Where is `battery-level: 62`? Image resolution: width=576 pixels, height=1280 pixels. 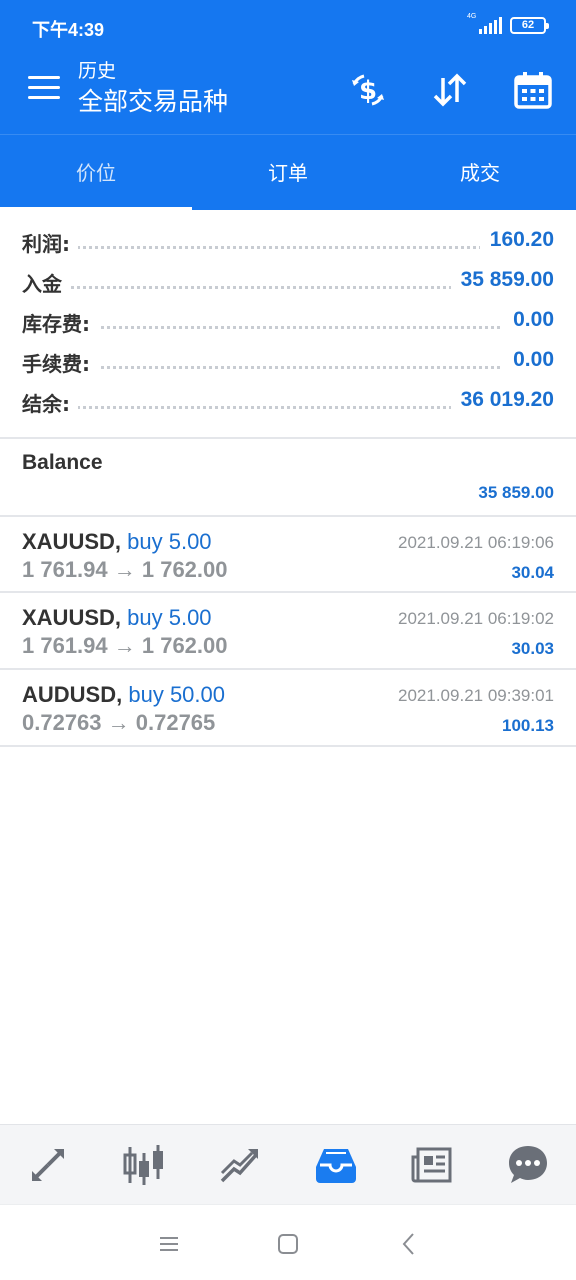
battery-level: 62 is located at coordinates (528, 25).